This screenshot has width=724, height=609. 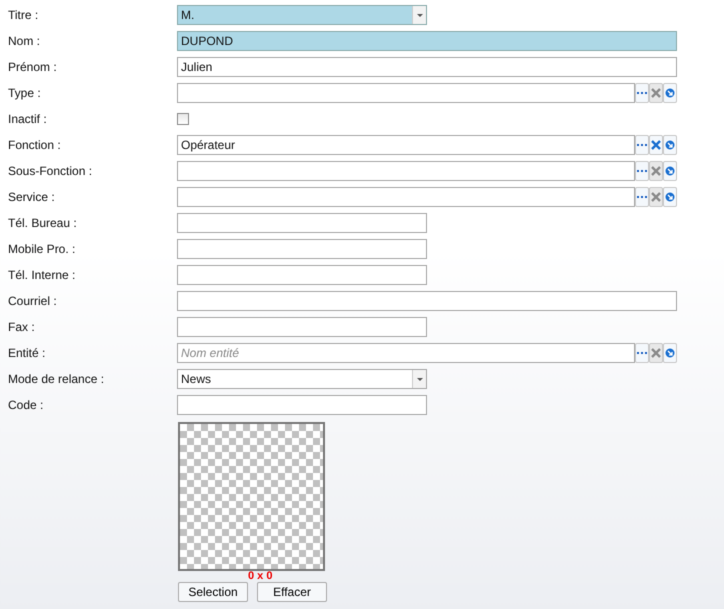 I want to click on clear-image-button: Effacer, so click(x=292, y=592).